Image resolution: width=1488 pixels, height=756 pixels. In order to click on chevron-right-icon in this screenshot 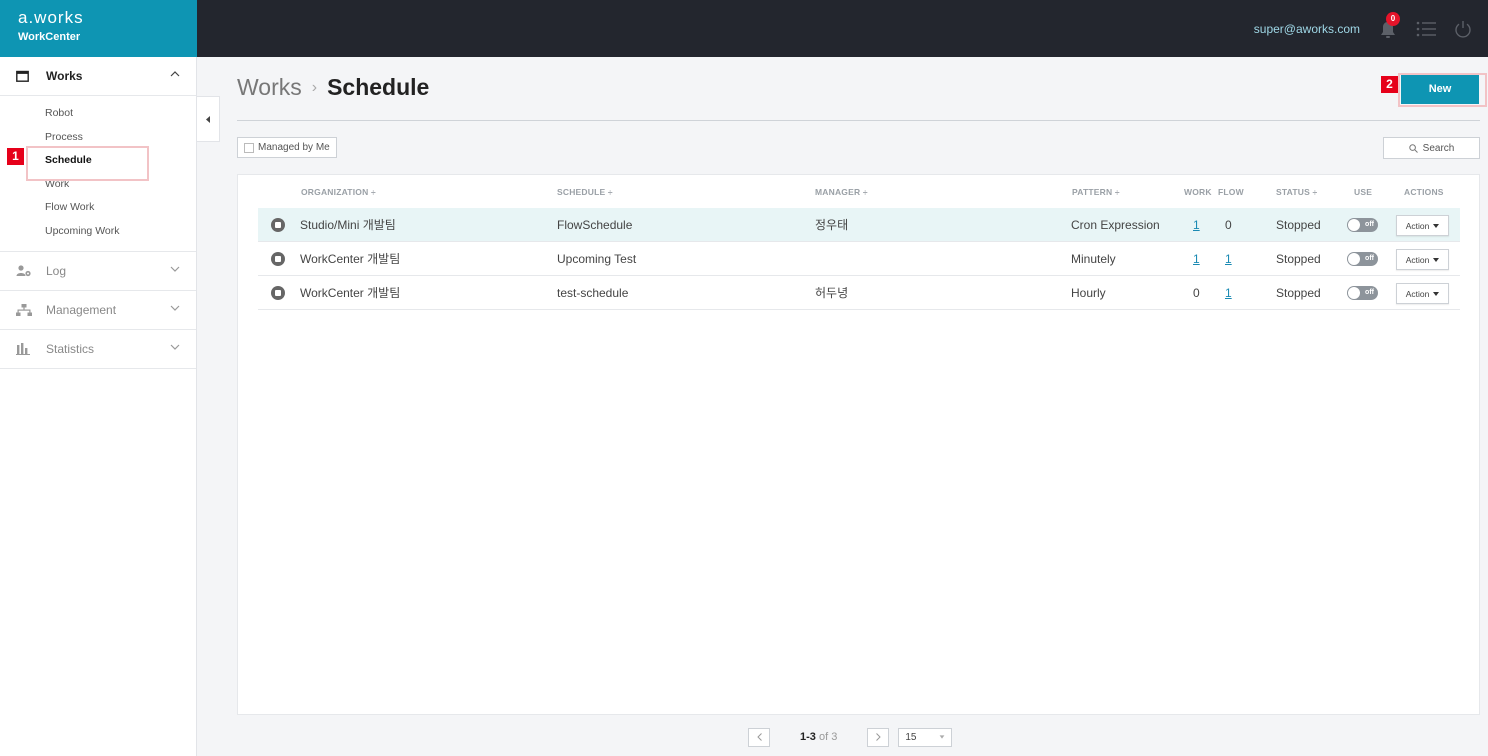, I will do `click(878, 737)`.